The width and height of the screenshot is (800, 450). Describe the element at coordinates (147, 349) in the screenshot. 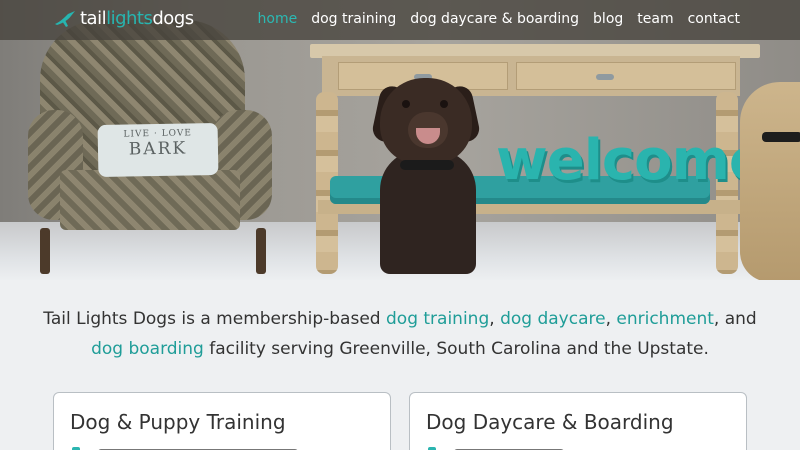

I see `link-dog-boarding: dog boarding` at that location.